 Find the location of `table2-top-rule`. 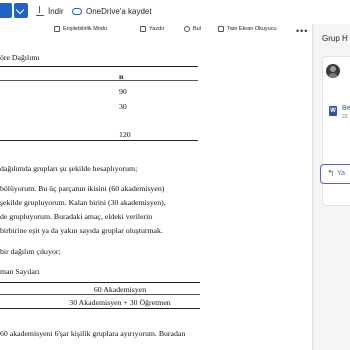

table2-top-rule is located at coordinates (100, 282).